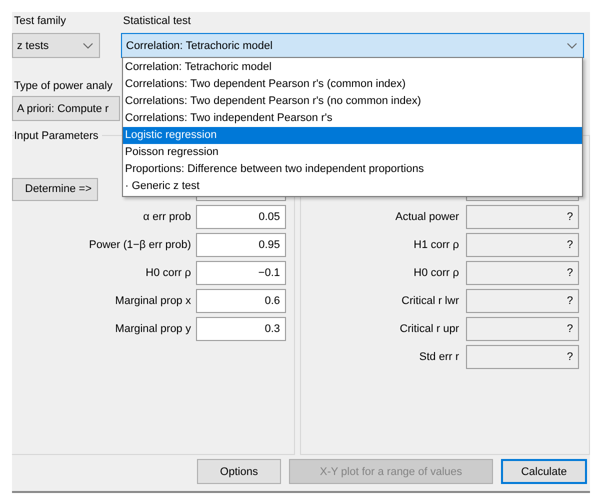  I want to click on group-label: Test family, so click(40, 21).